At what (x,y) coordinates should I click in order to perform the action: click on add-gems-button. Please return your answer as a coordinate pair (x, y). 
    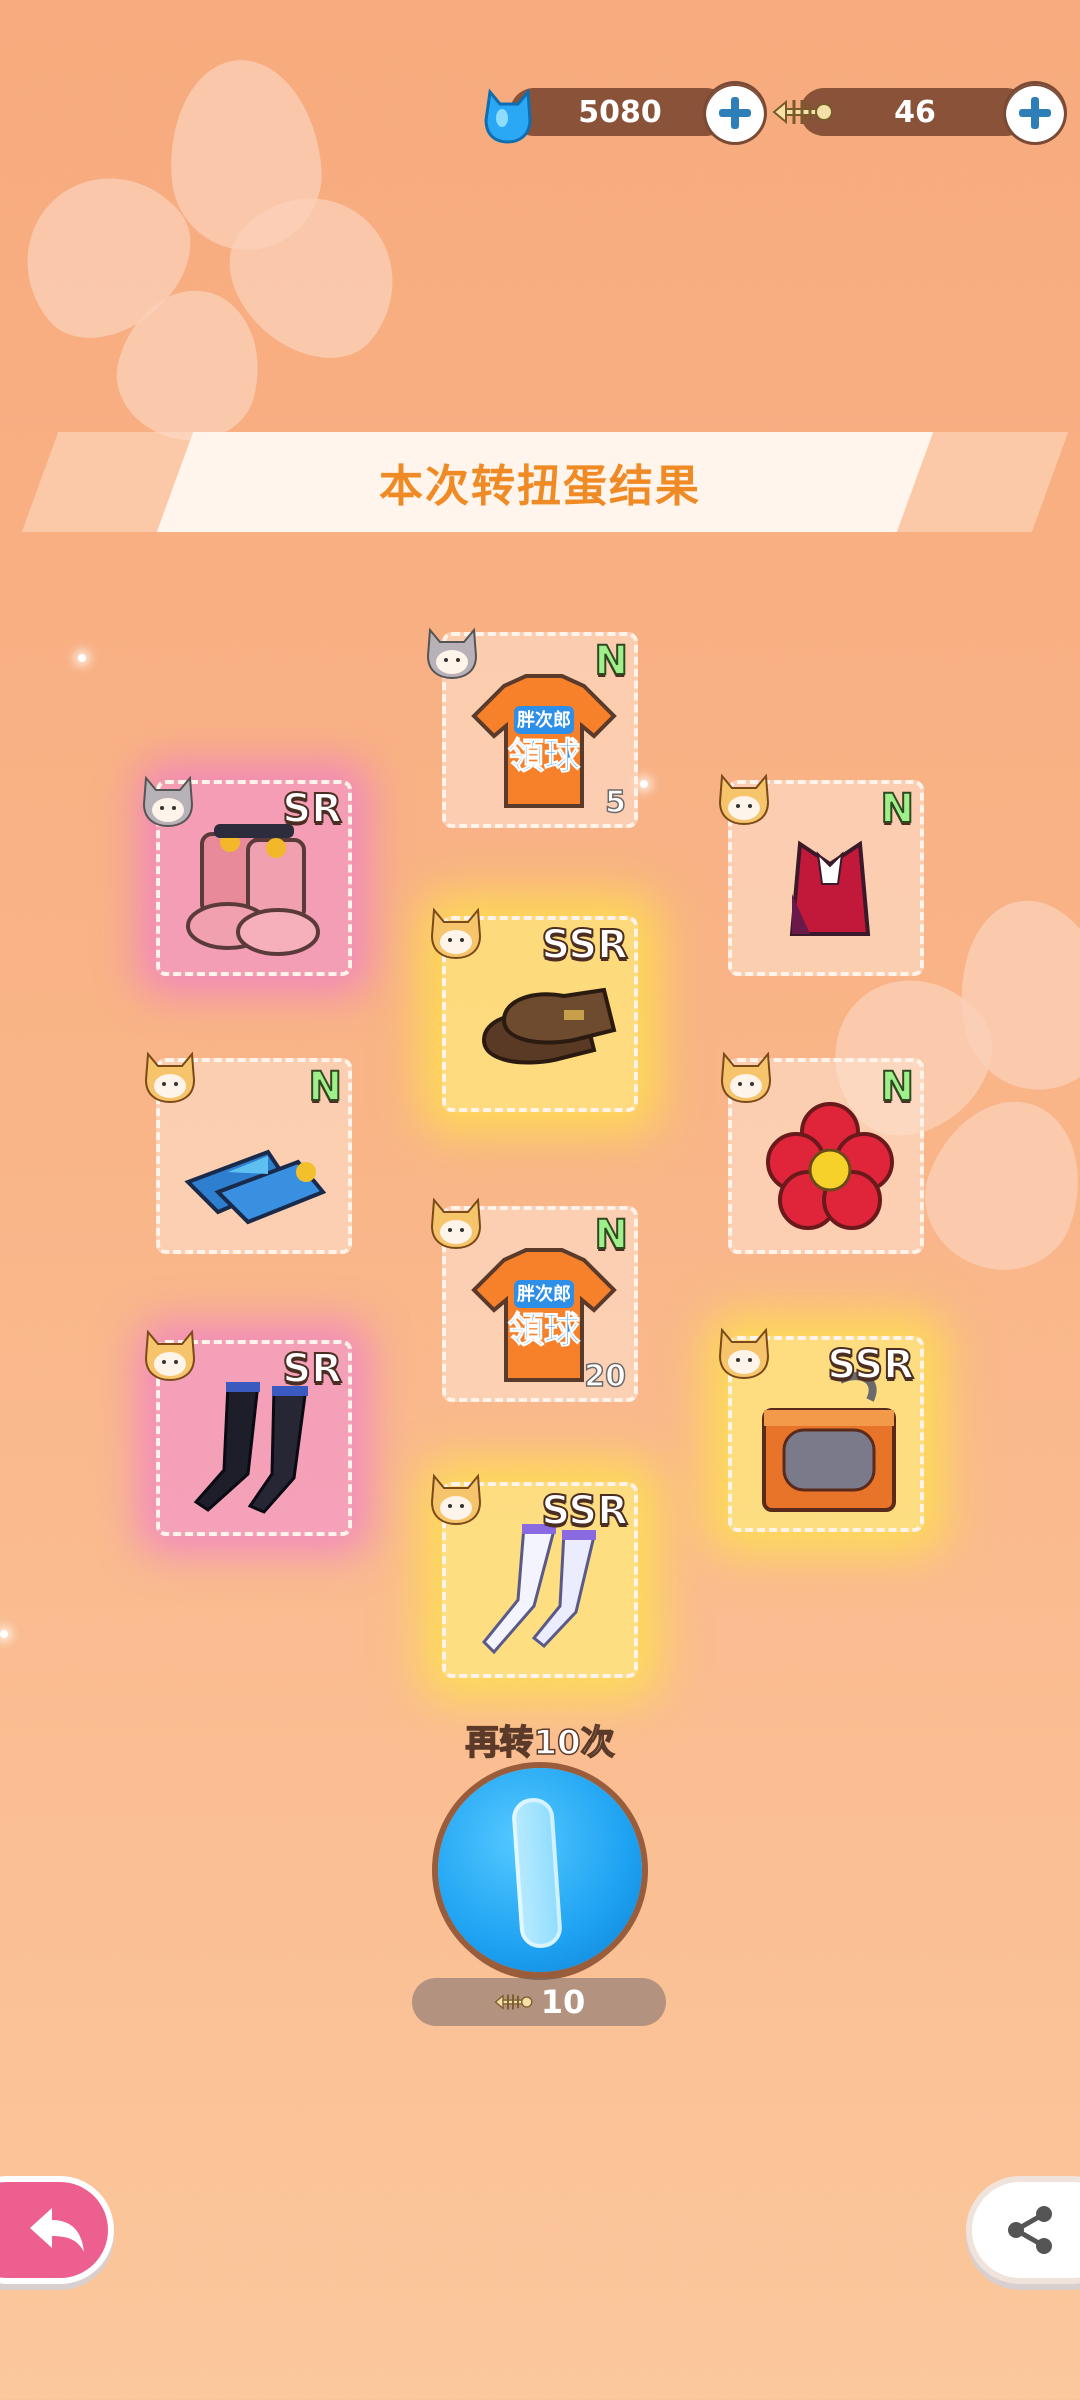
    Looking at the image, I should click on (735, 113).